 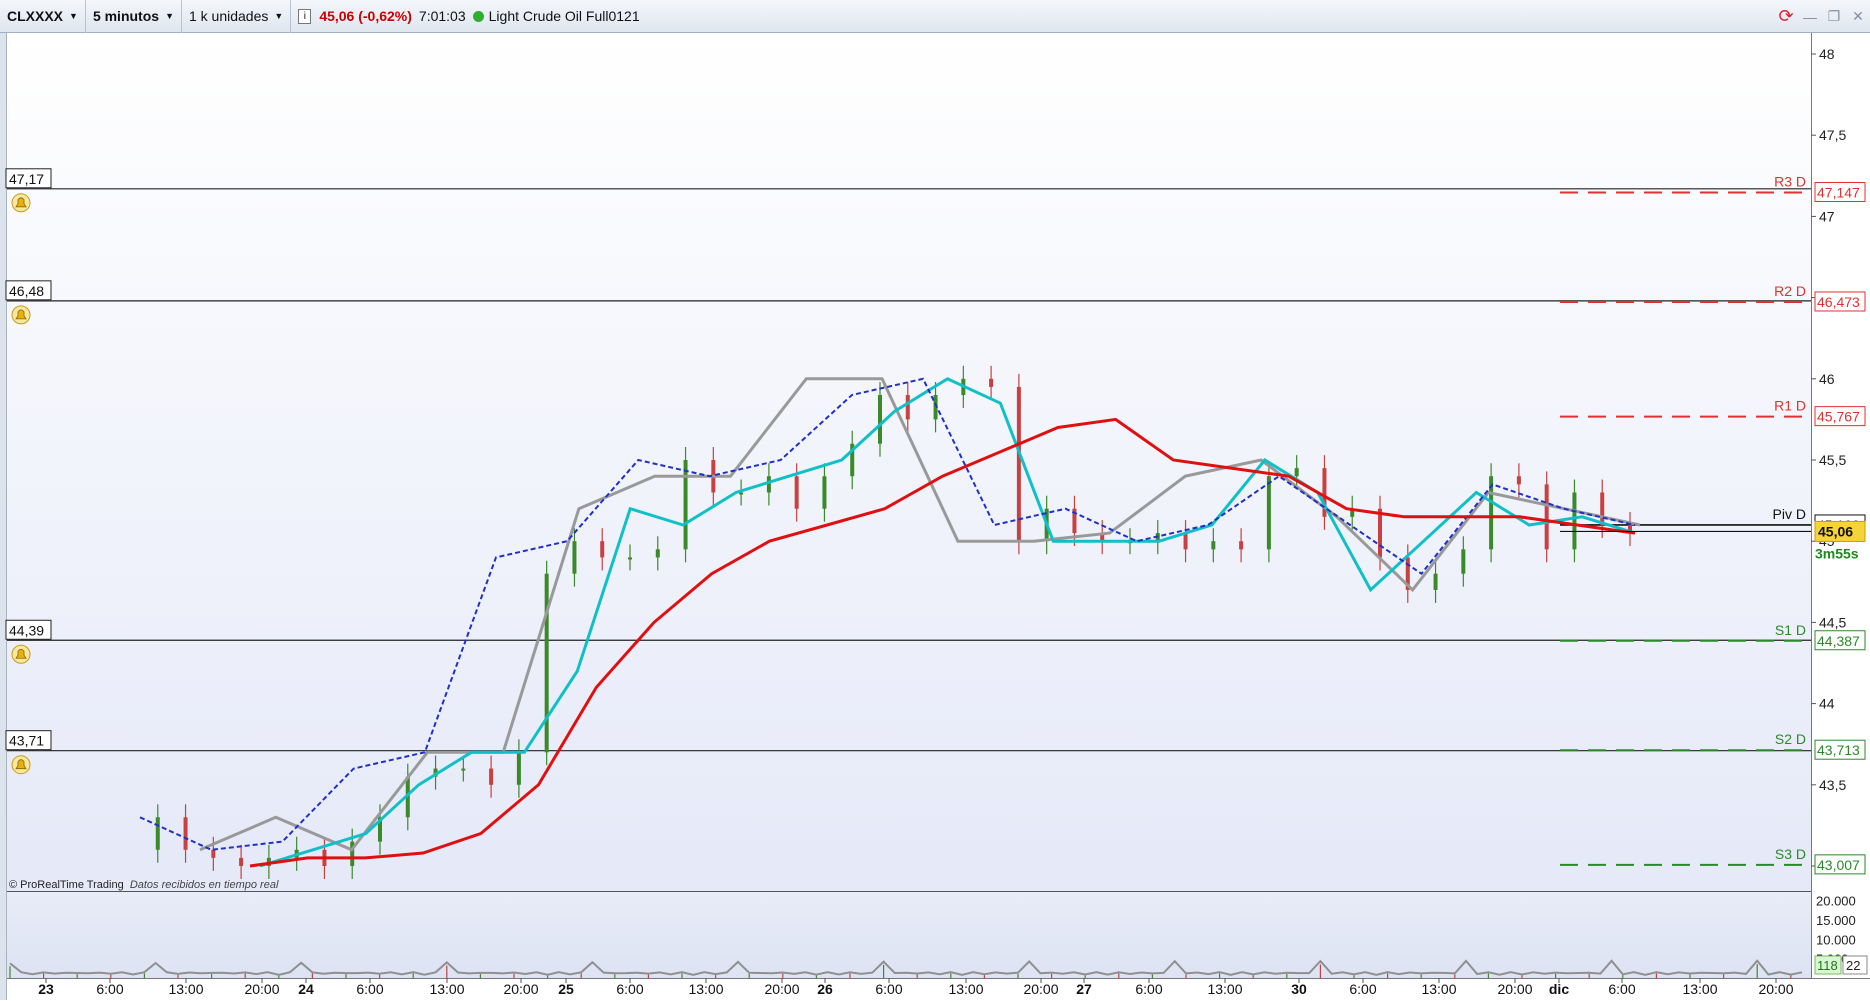 I want to click on refresh-icon: ⟳, so click(x=1786, y=16).